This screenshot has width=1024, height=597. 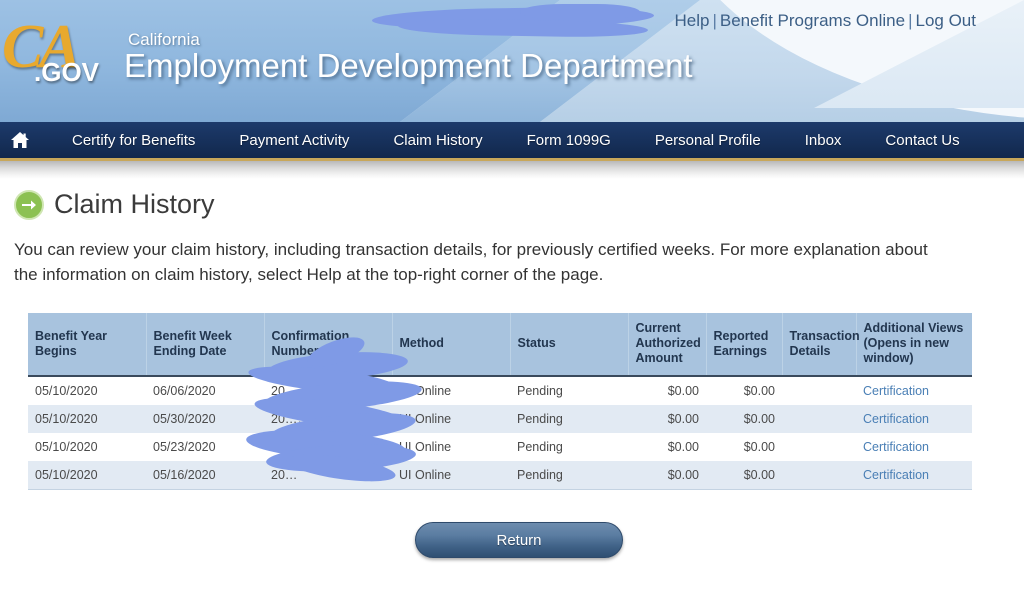 I want to click on col-status: Status, so click(x=569, y=345).